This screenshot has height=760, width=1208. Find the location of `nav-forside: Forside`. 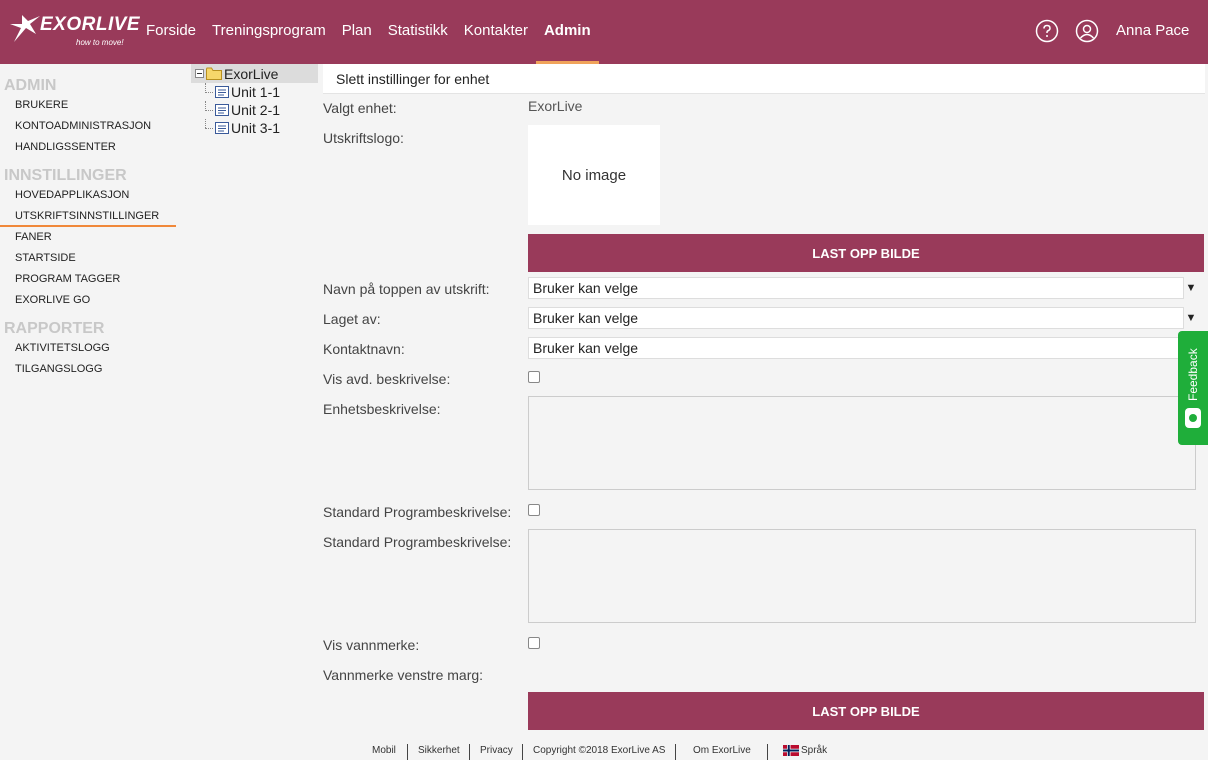

nav-forside: Forside is located at coordinates (175, 32).